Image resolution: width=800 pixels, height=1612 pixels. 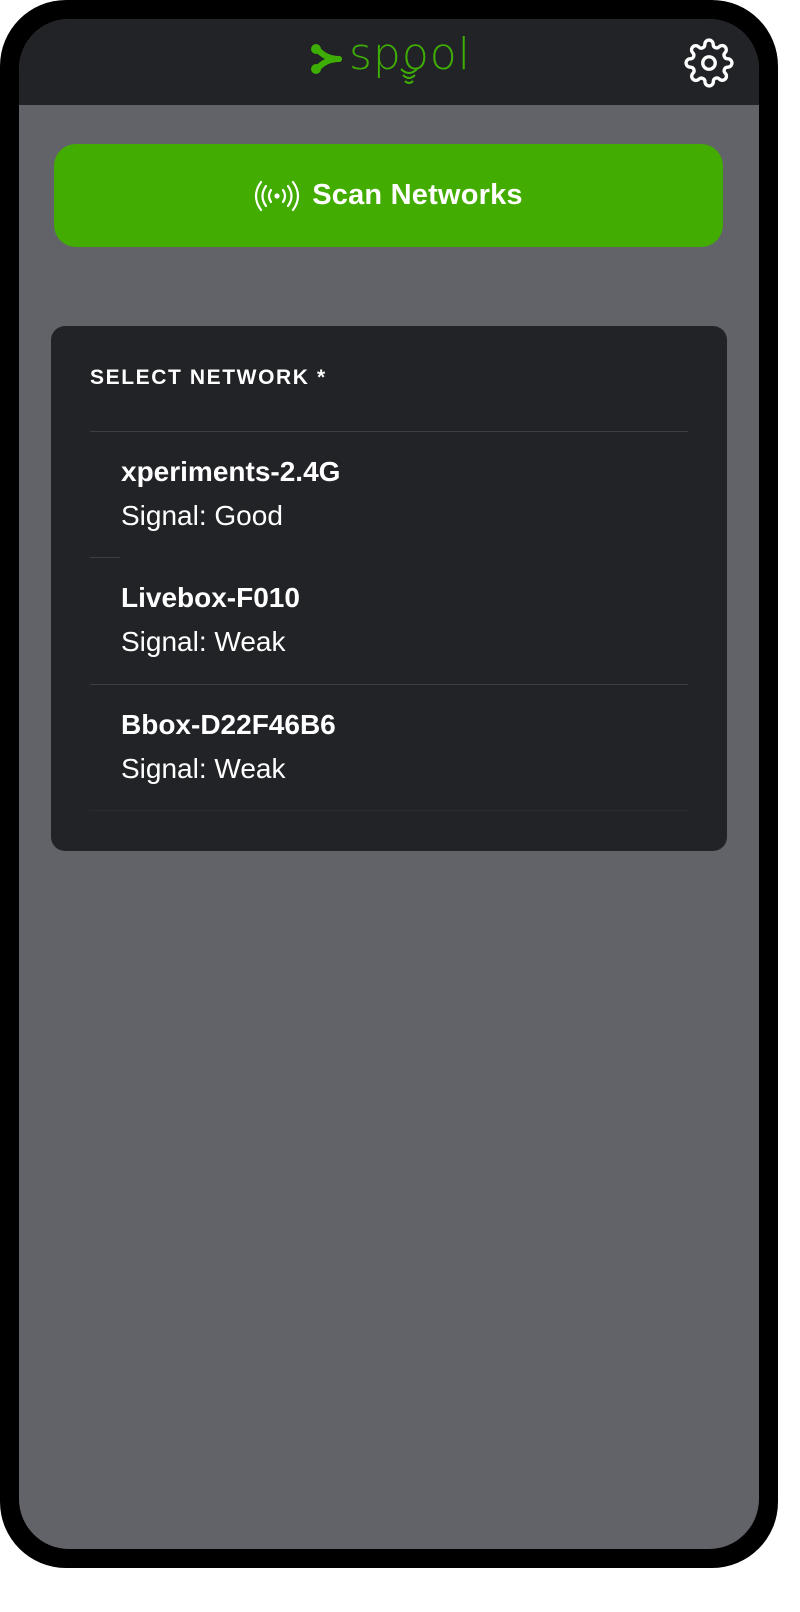 What do you see at coordinates (389, 748) in the screenshot?
I see `network-item: Bbox-D22F46B6 Signal: Weak` at bounding box center [389, 748].